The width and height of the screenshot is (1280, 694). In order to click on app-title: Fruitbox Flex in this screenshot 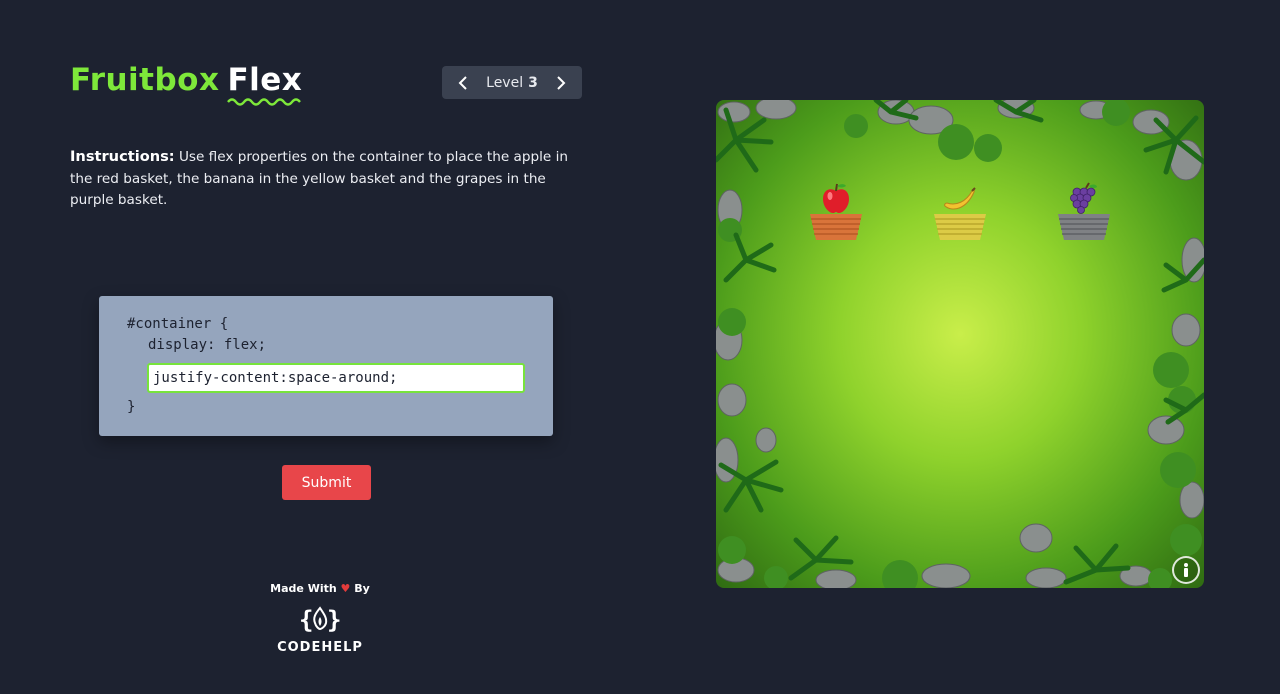, I will do `click(186, 84)`.